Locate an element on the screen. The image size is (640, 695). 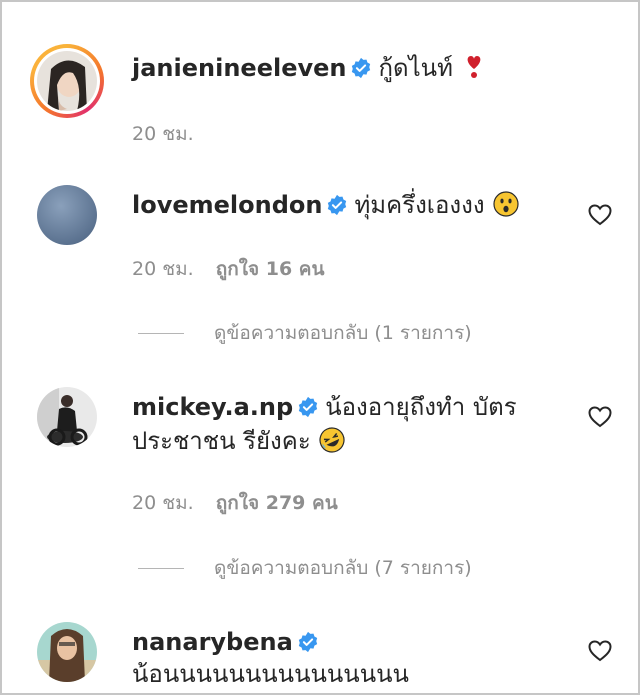
comment-text: ทุ่มครึ่งเองงง is located at coordinates (419, 205).